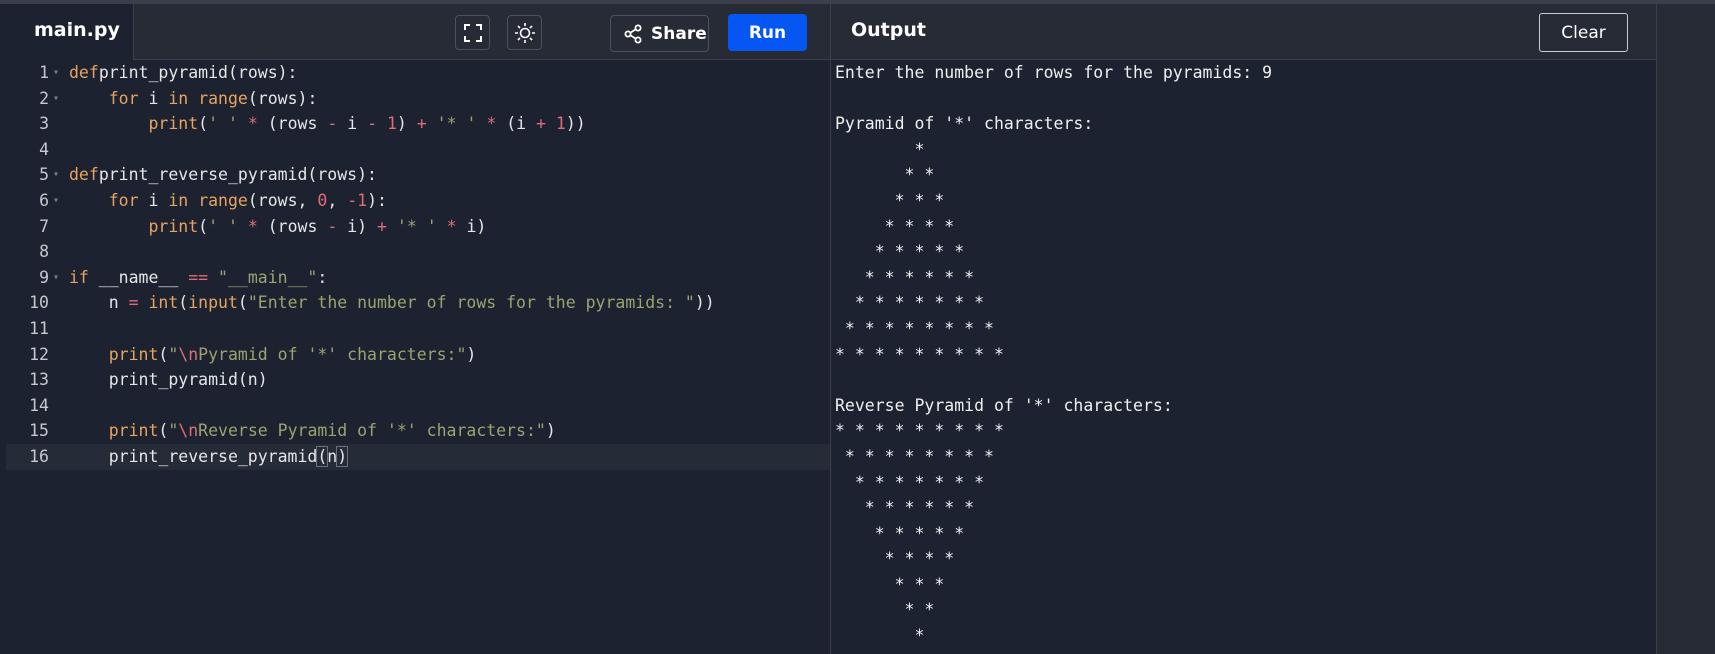 The height and width of the screenshot is (654, 1715). Describe the element at coordinates (39, 354) in the screenshot. I see `line-number: 12` at that location.